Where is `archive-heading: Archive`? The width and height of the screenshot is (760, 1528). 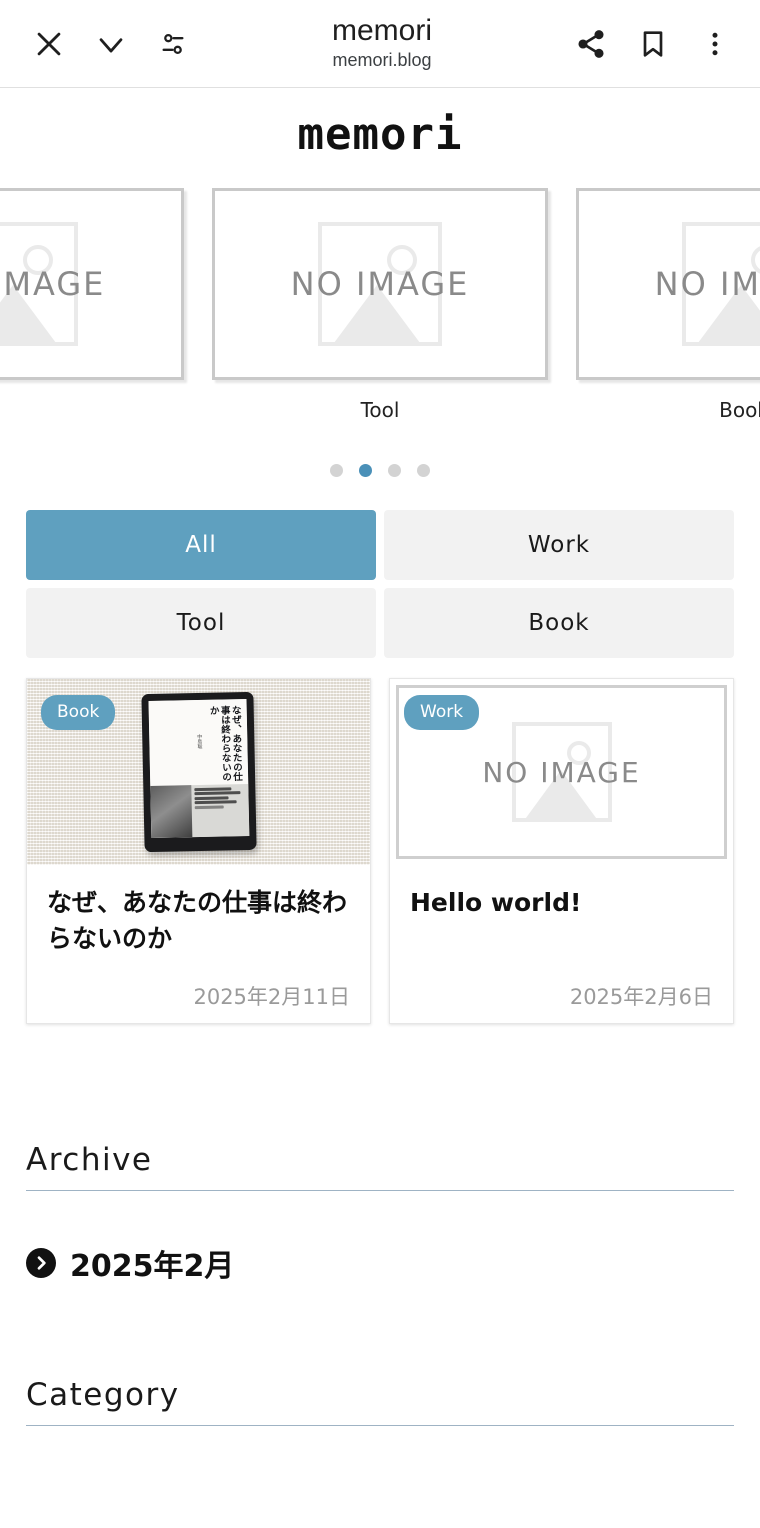
archive-heading: Archive is located at coordinates (89, 1160).